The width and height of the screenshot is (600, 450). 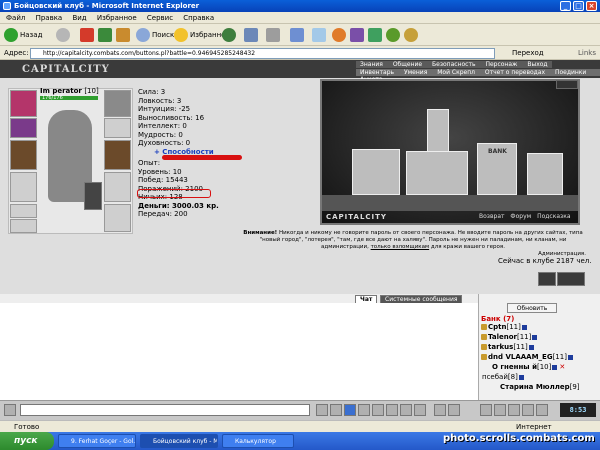 What do you see at coordinates (124, 35) in the screenshot?
I see `home-button` at bounding box center [124, 35].